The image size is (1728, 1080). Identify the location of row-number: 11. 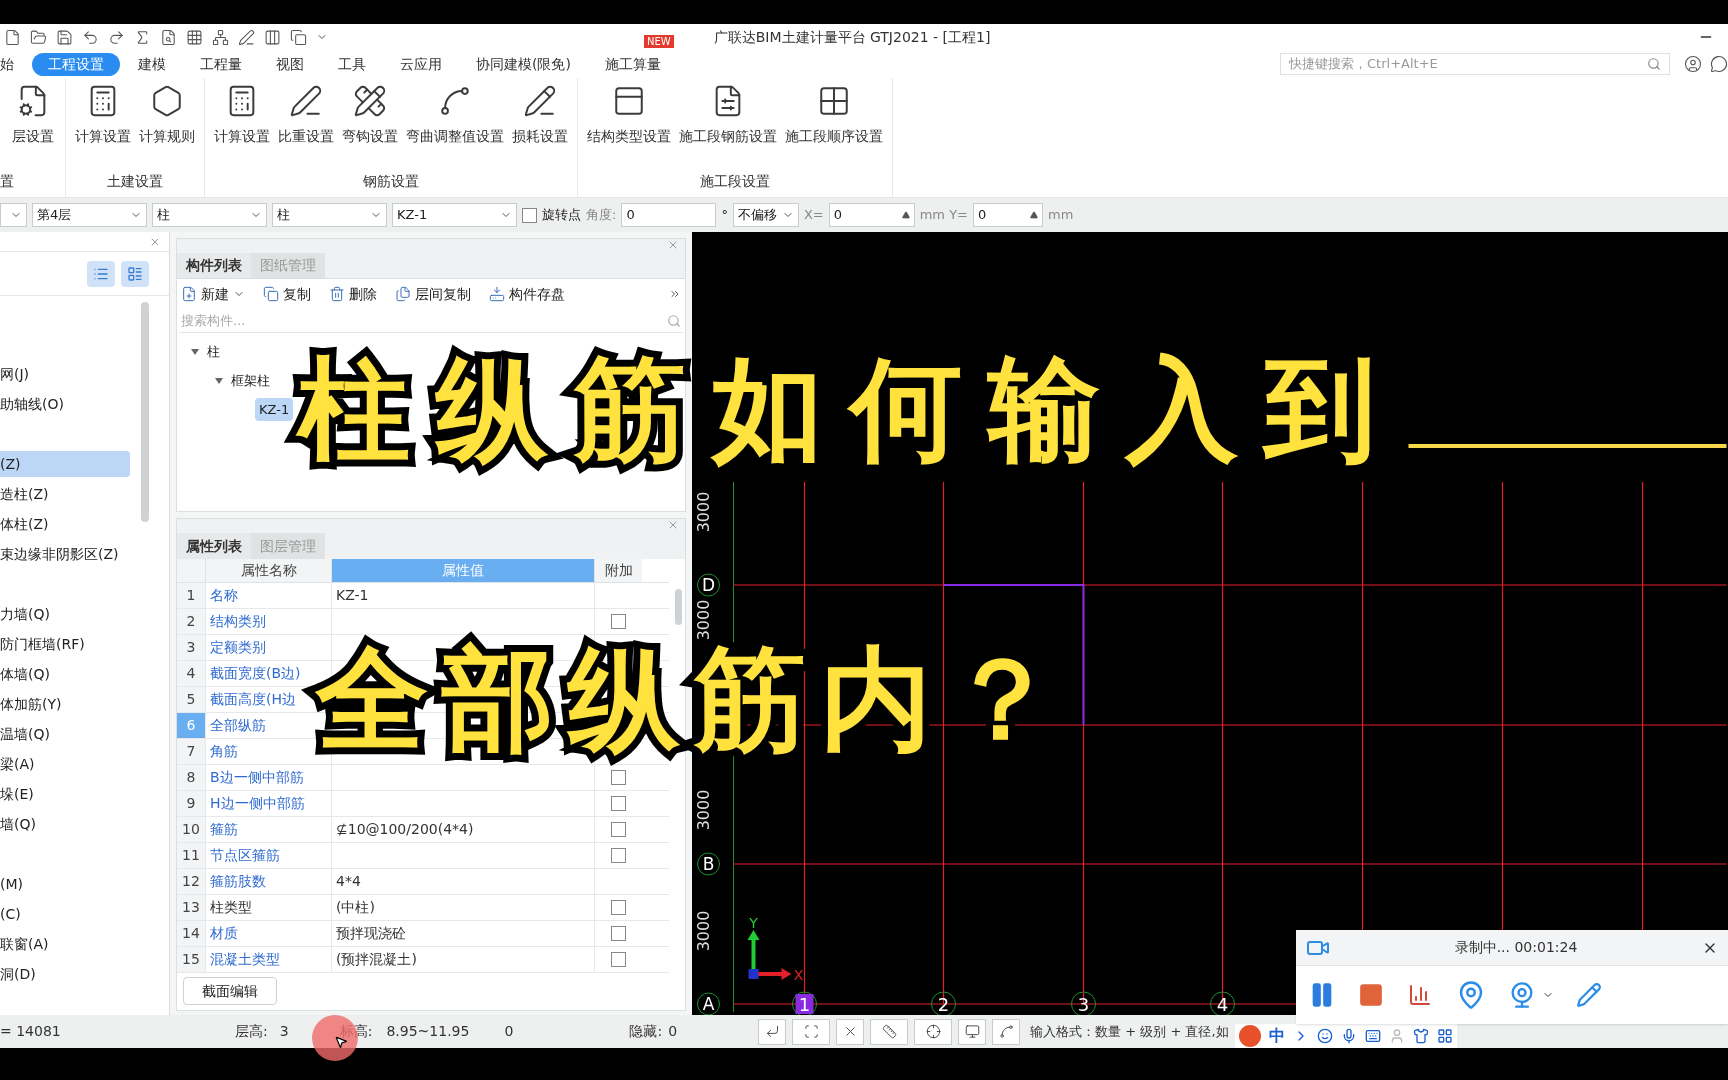
(191, 855).